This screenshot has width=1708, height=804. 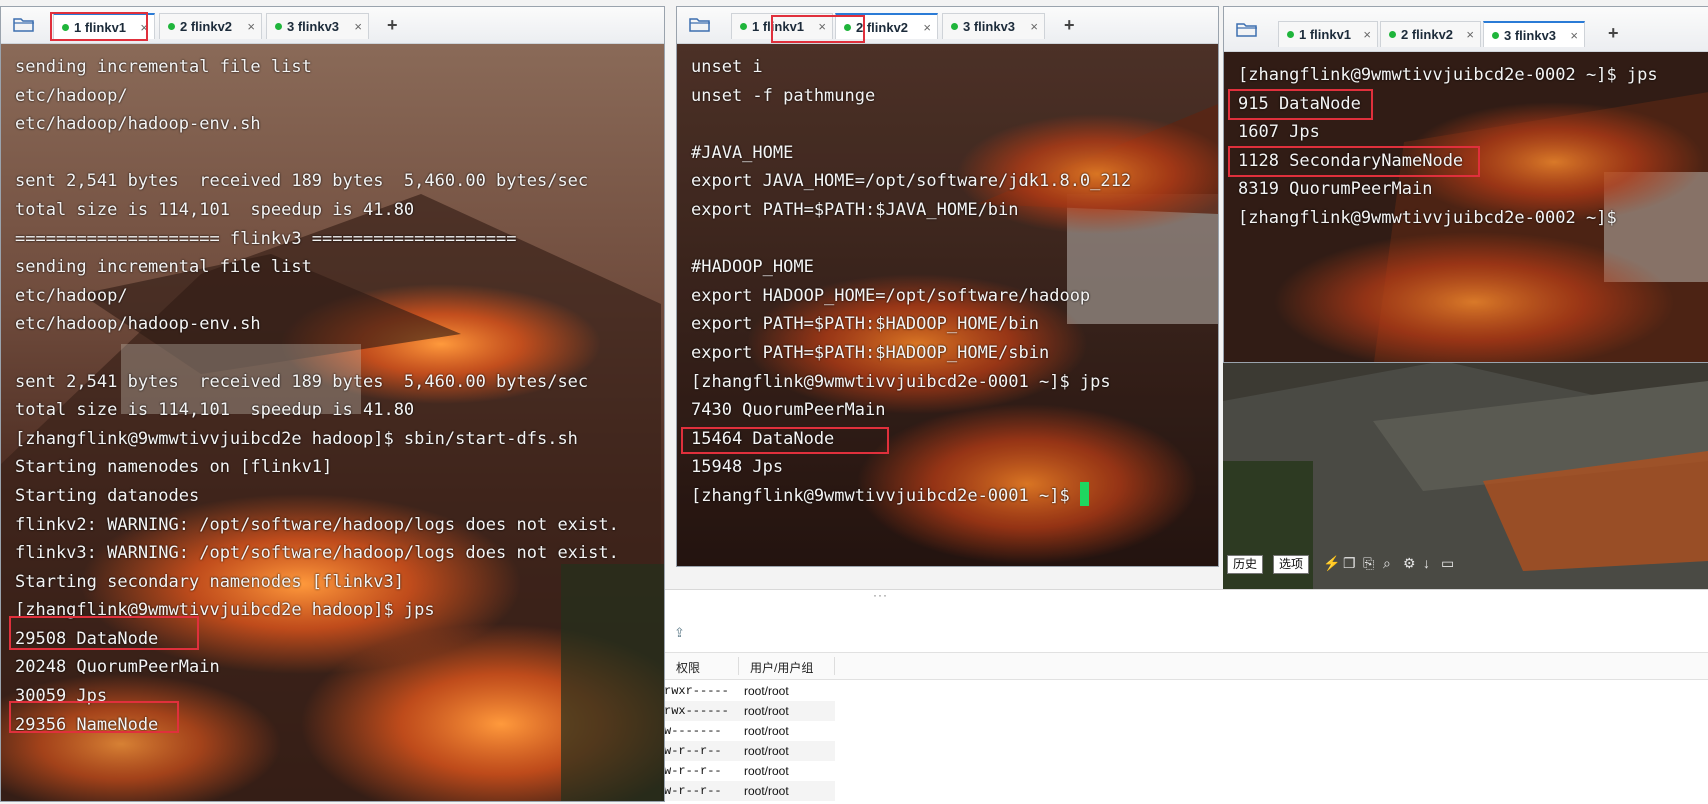 I want to click on terminal-line: 29508 DataNode, so click(x=317, y=639).